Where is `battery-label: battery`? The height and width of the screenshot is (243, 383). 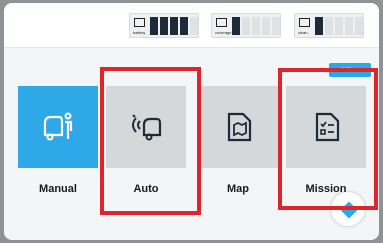 battery-label: battery is located at coordinates (139, 32).